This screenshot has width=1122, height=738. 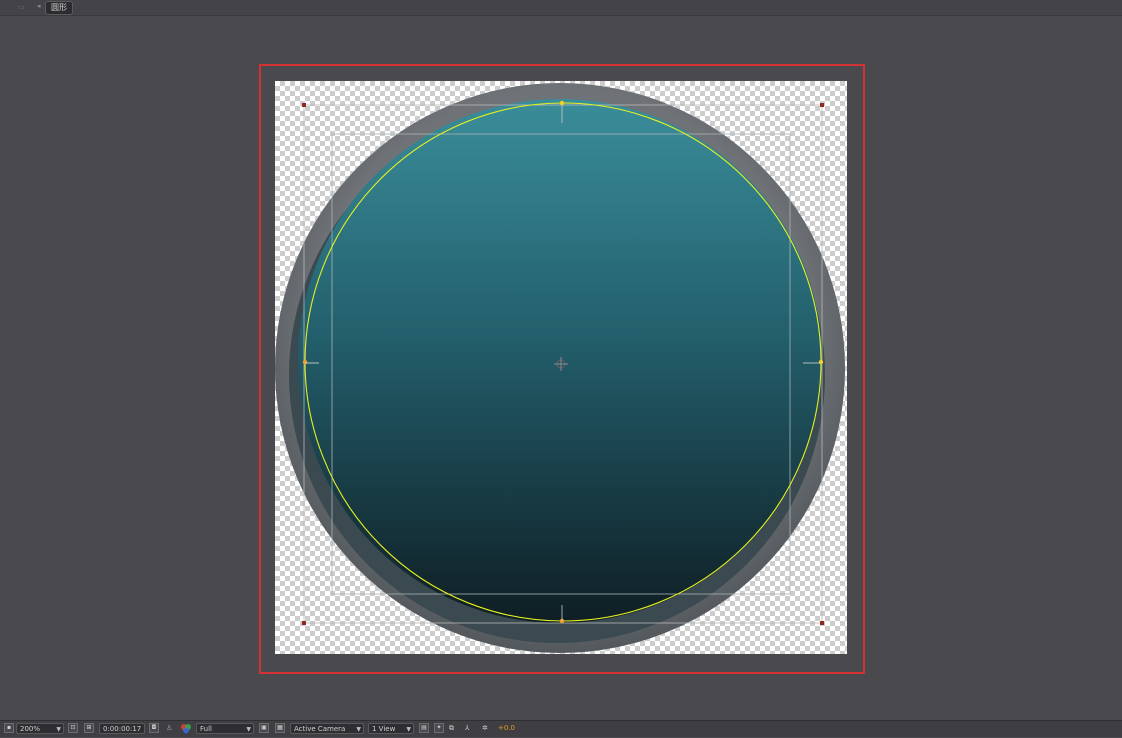 What do you see at coordinates (467, 728) in the screenshot?
I see `flowchart-icon: ⅄` at bounding box center [467, 728].